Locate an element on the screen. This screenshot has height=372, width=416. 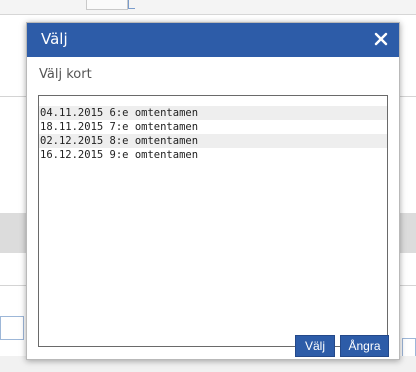
dialog-title: Välj is located at coordinates (54, 39).